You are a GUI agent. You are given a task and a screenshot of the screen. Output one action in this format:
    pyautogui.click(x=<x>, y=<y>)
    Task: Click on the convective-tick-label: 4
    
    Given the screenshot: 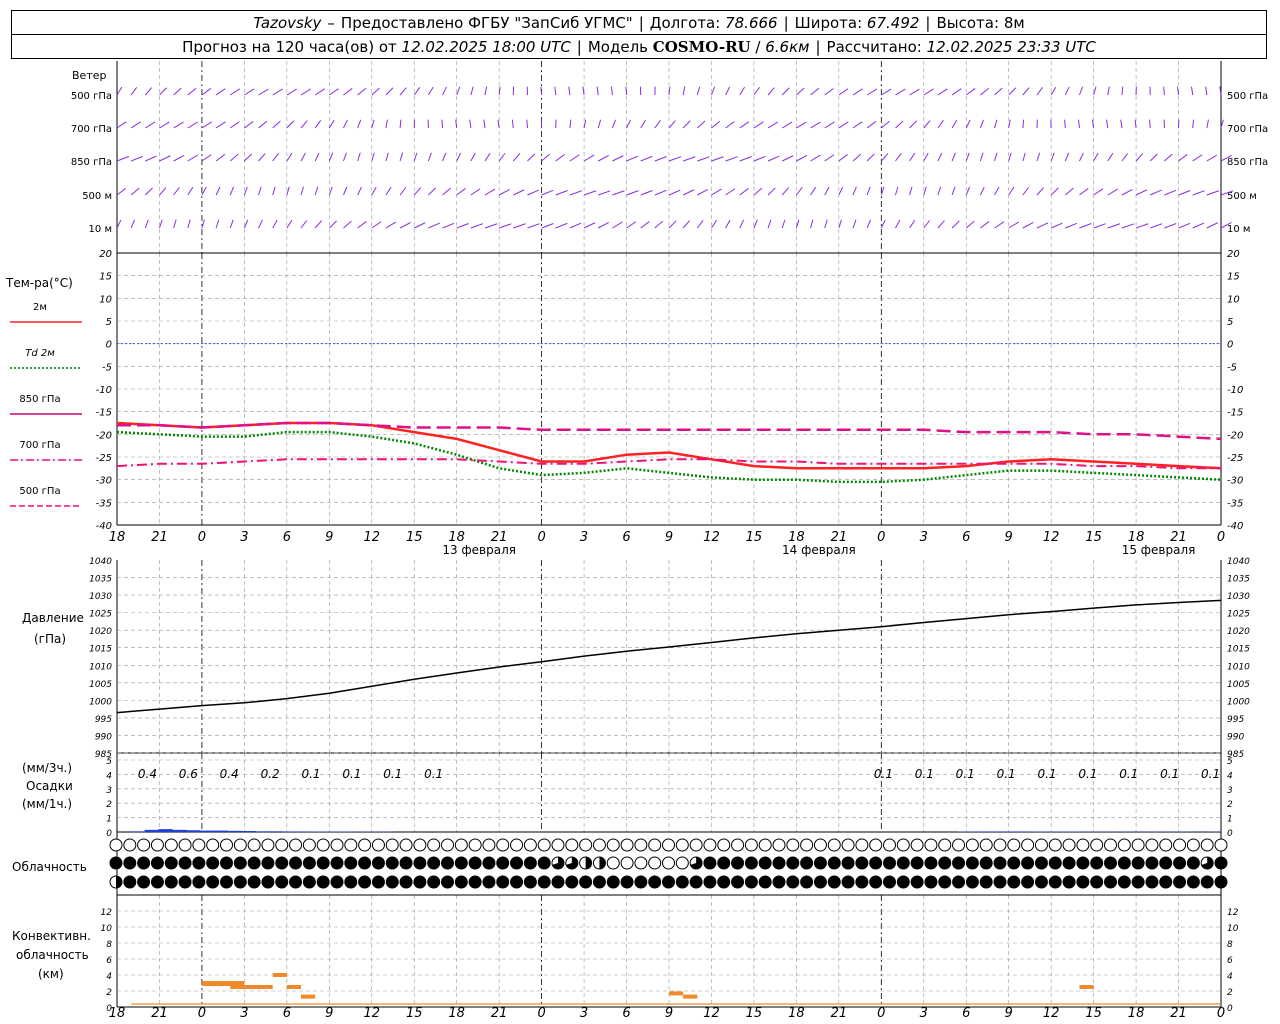 What is the action you would take?
    pyautogui.click(x=109, y=977)
    